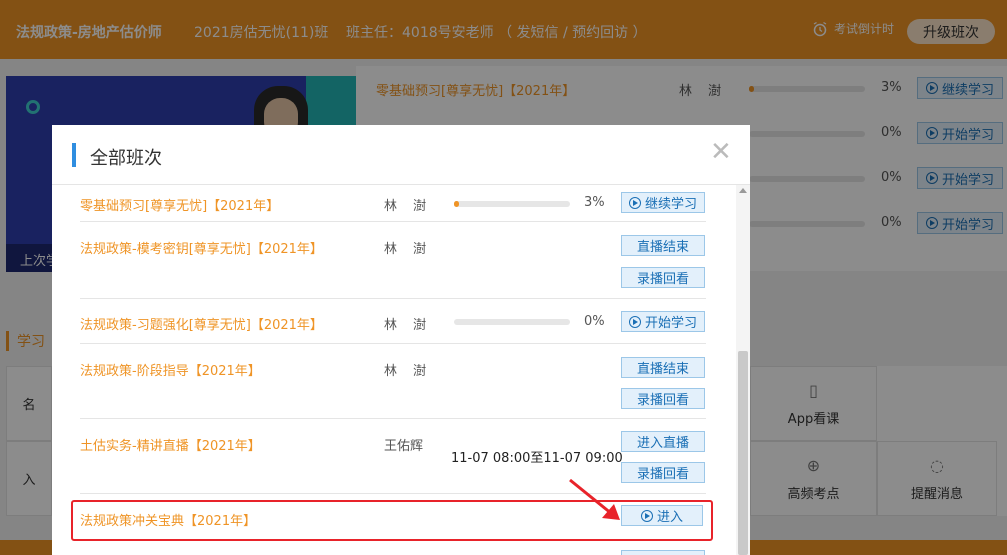  Describe the element at coordinates (126, 158) in the screenshot. I see `modal-title: 全部班次` at that location.